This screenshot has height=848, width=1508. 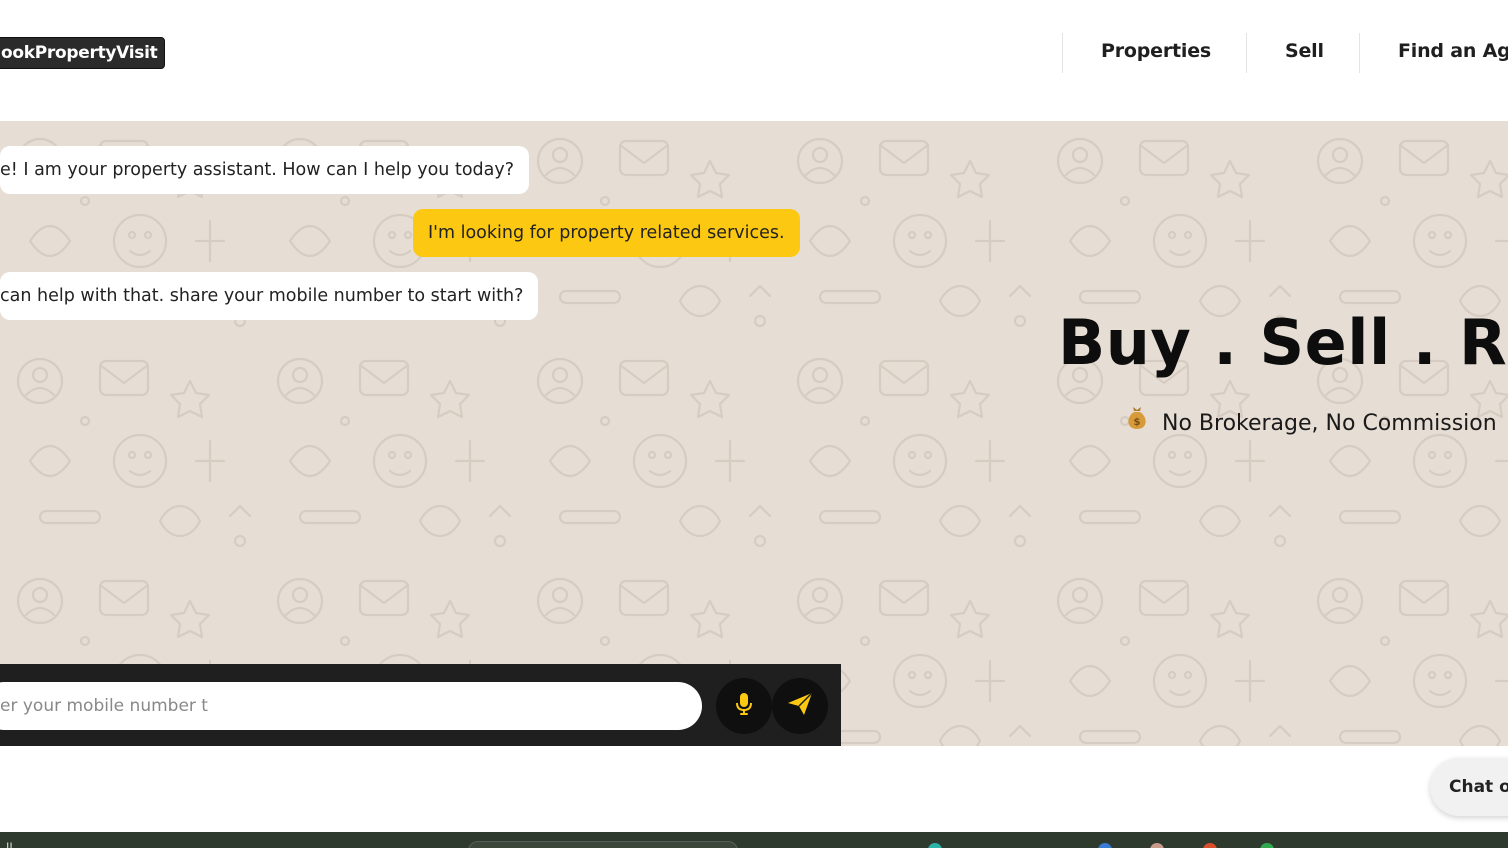 I want to click on chat-composer, so click(x=420, y=705).